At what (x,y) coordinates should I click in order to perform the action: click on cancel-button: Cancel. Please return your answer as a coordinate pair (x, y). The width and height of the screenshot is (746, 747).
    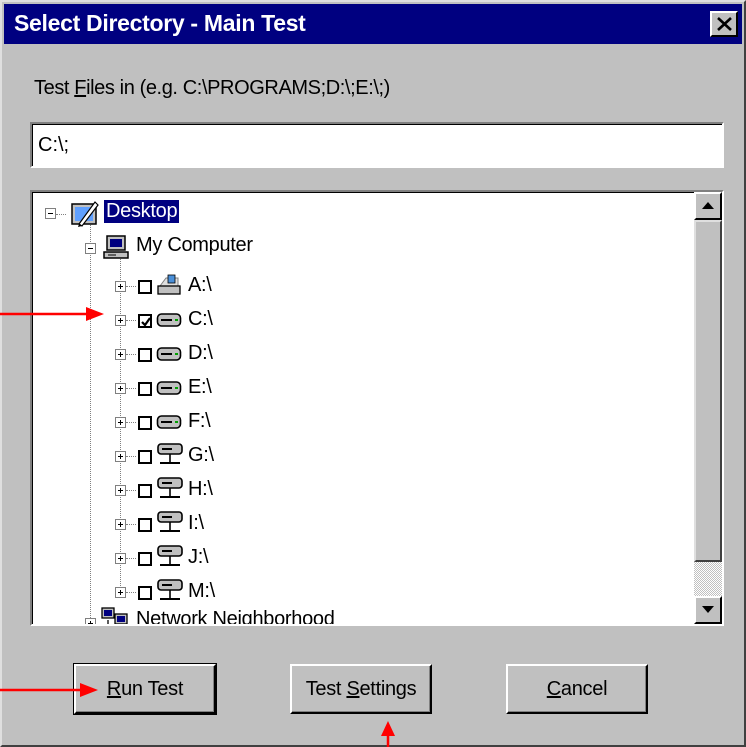
    Looking at the image, I should click on (577, 689).